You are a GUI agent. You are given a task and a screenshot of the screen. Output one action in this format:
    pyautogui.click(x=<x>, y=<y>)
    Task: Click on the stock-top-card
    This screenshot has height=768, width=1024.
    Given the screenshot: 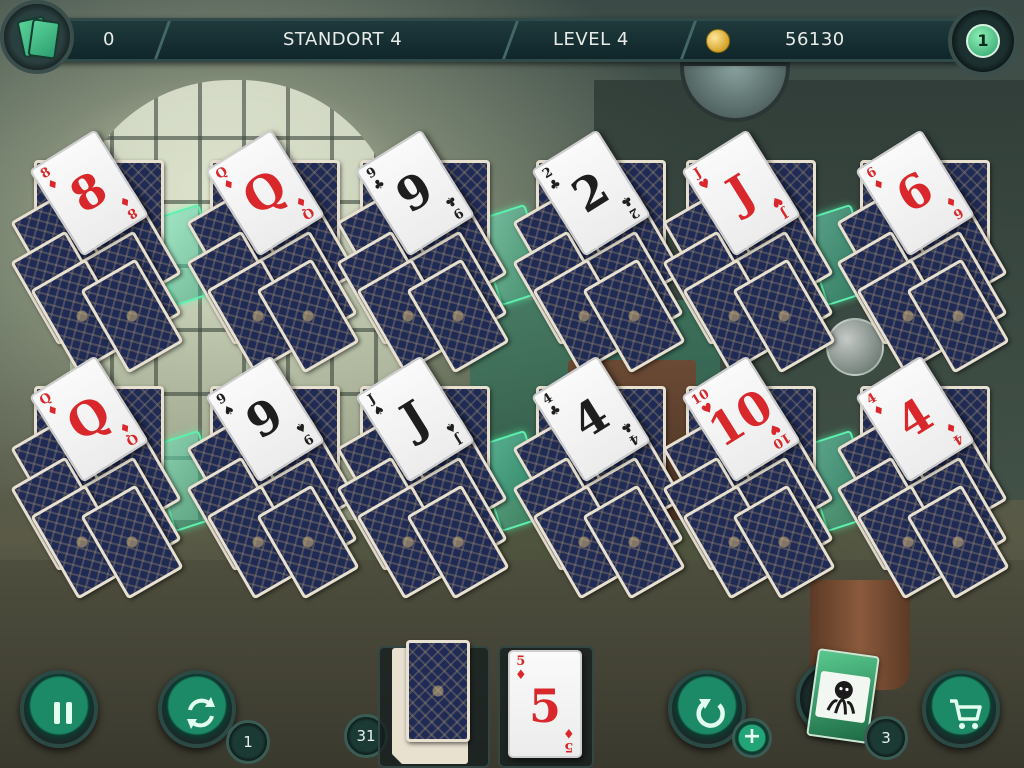 What is the action you would take?
    pyautogui.click(x=438, y=691)
    